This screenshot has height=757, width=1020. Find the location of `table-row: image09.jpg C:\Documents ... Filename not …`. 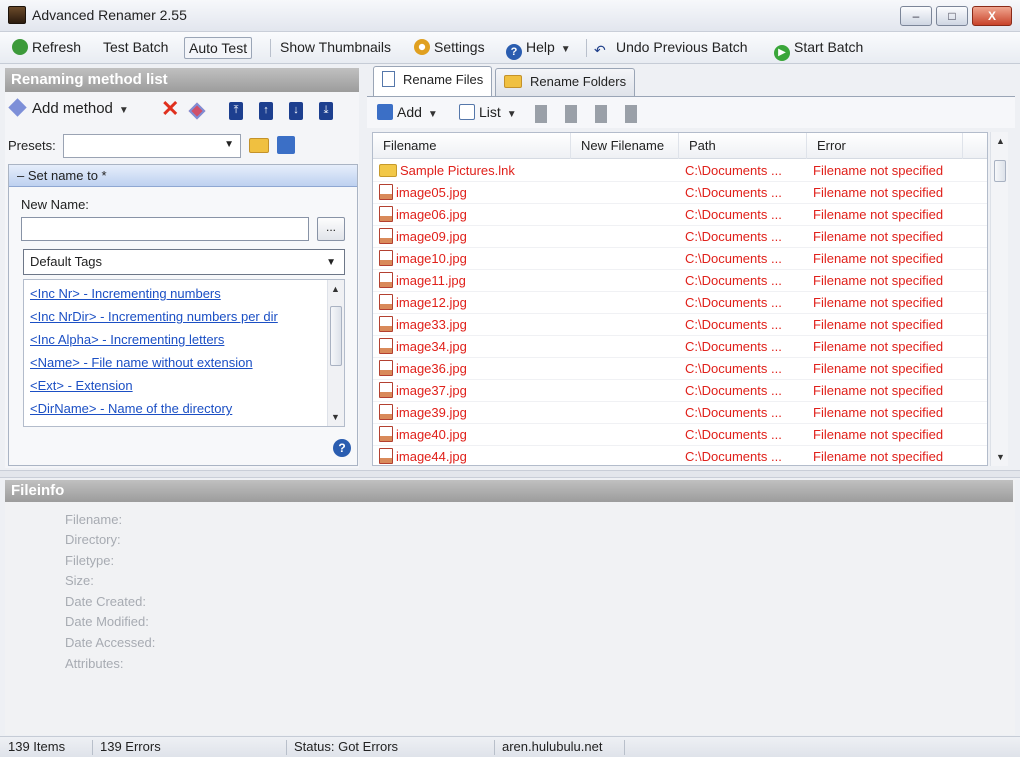

table-row: image09.jpg C:\Documents ... Filename not … is located at coordinates (680, 237).